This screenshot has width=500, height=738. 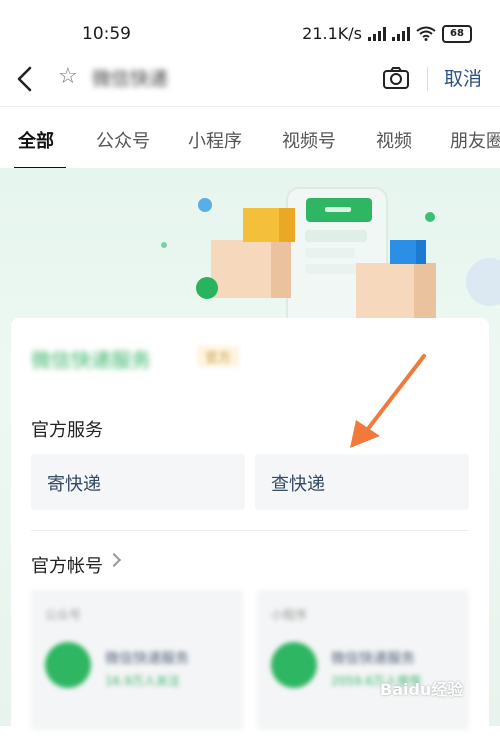 I want to click on tab-channels: 视频号, so click(x=309, y=140).